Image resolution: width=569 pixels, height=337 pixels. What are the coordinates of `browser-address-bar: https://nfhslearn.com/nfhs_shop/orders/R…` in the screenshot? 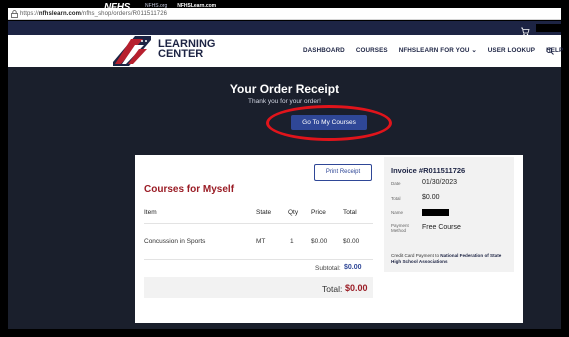 It's located at (284, 14).